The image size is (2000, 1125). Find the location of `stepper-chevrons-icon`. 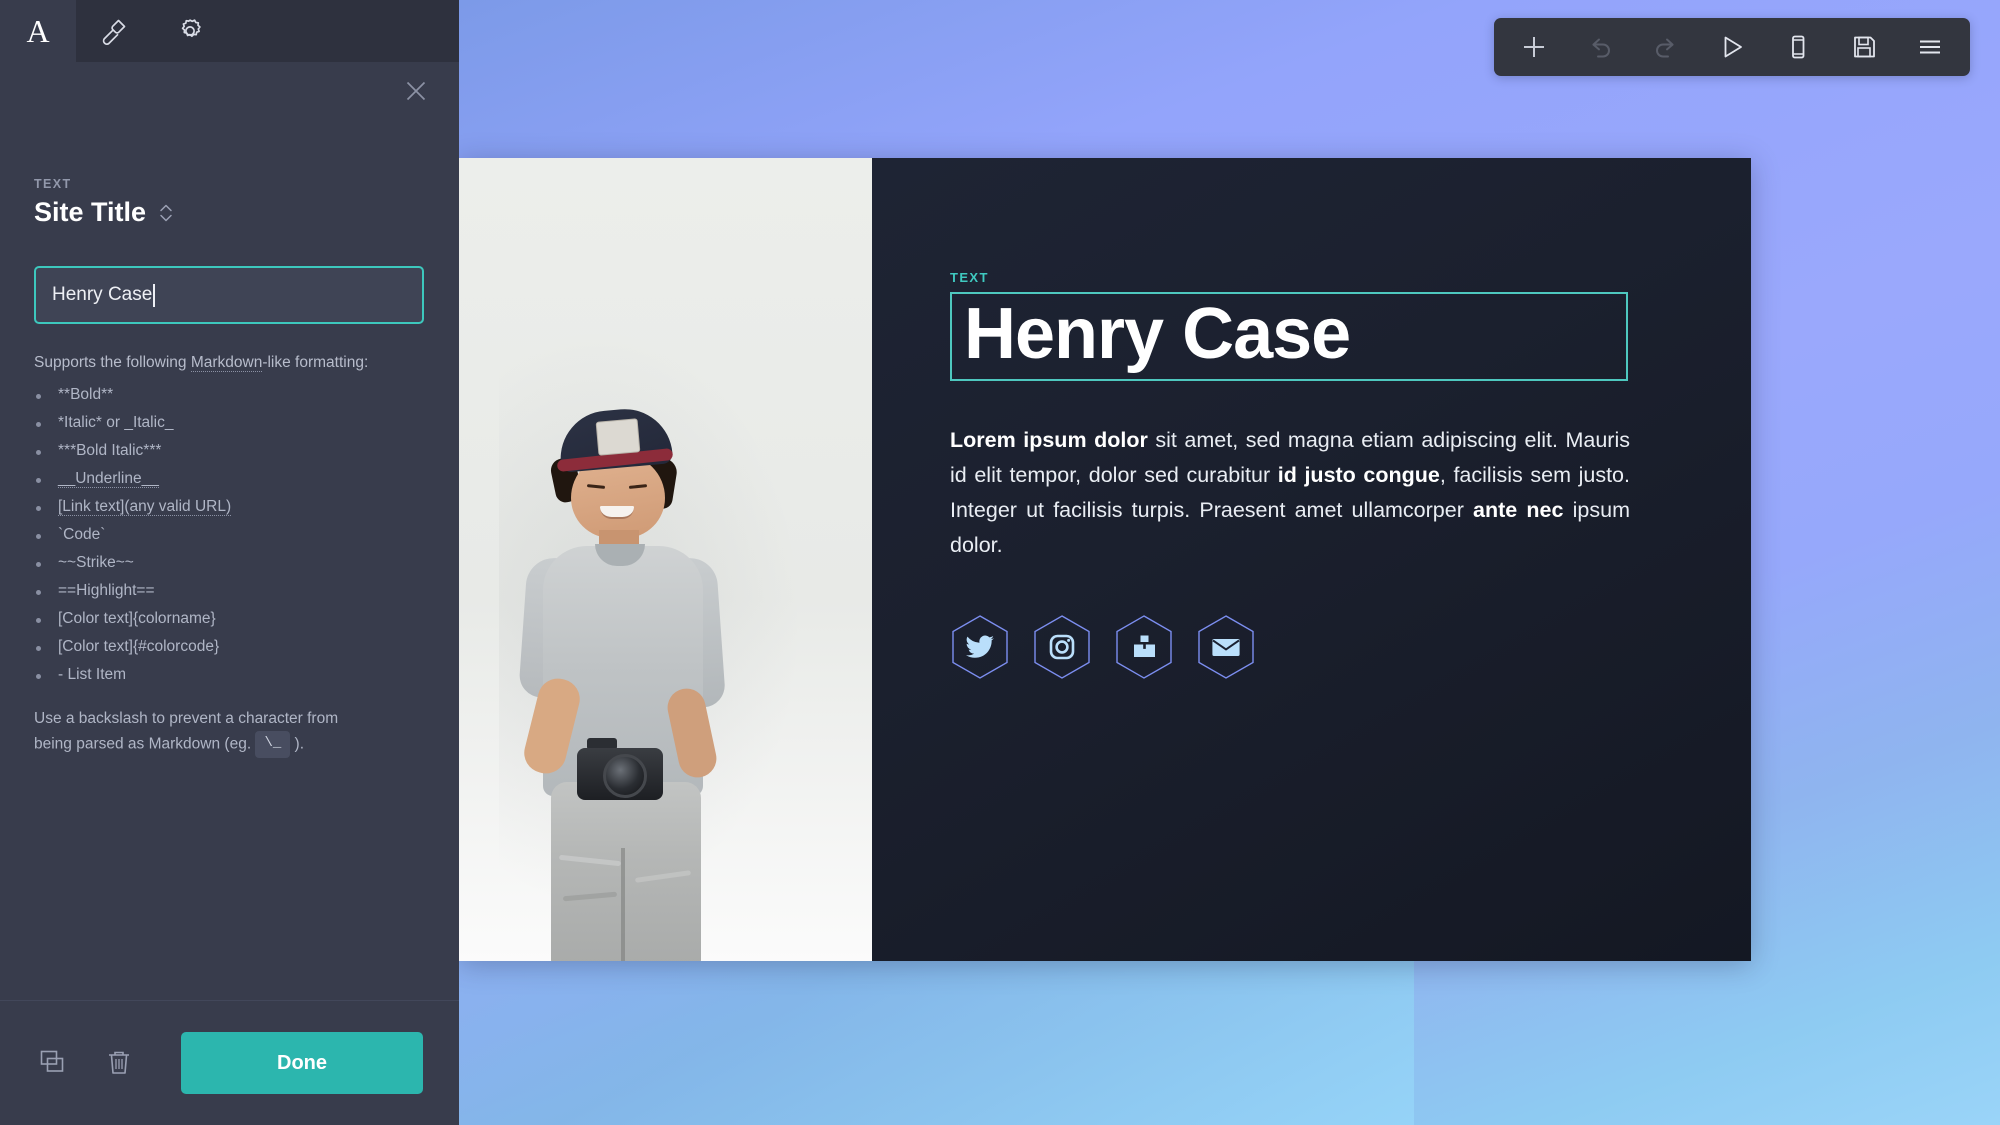

stepper-chevrons-icon is located at coordinates (166, 213).